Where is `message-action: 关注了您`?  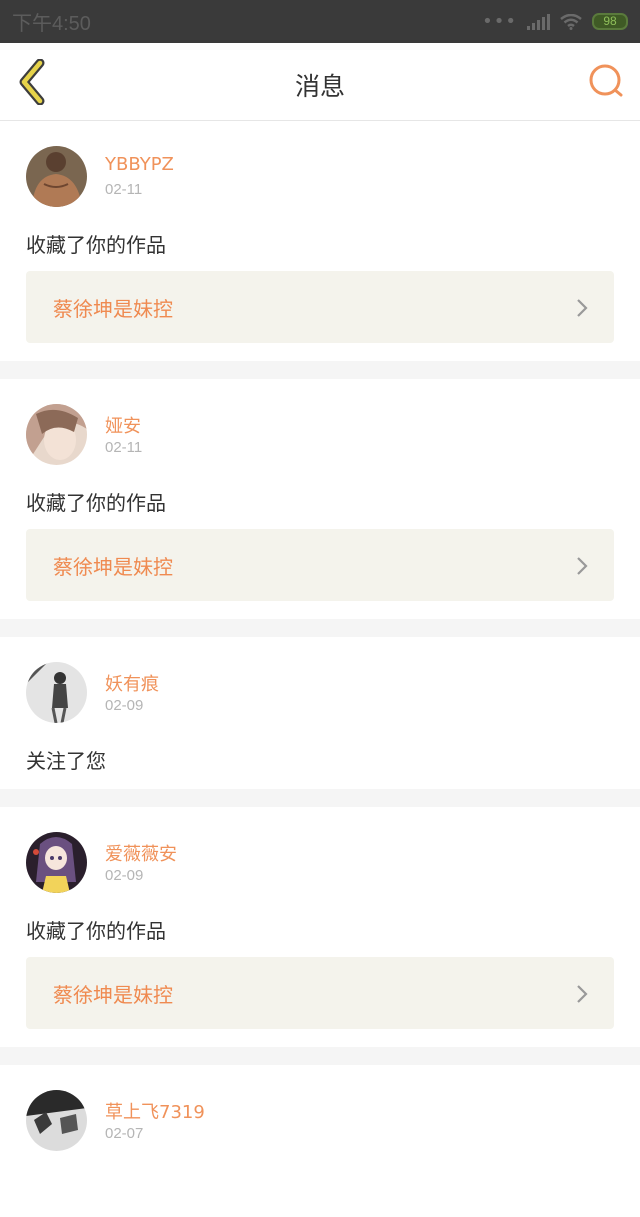
message-action: 关注了您 is located at coordinates (66, 761).